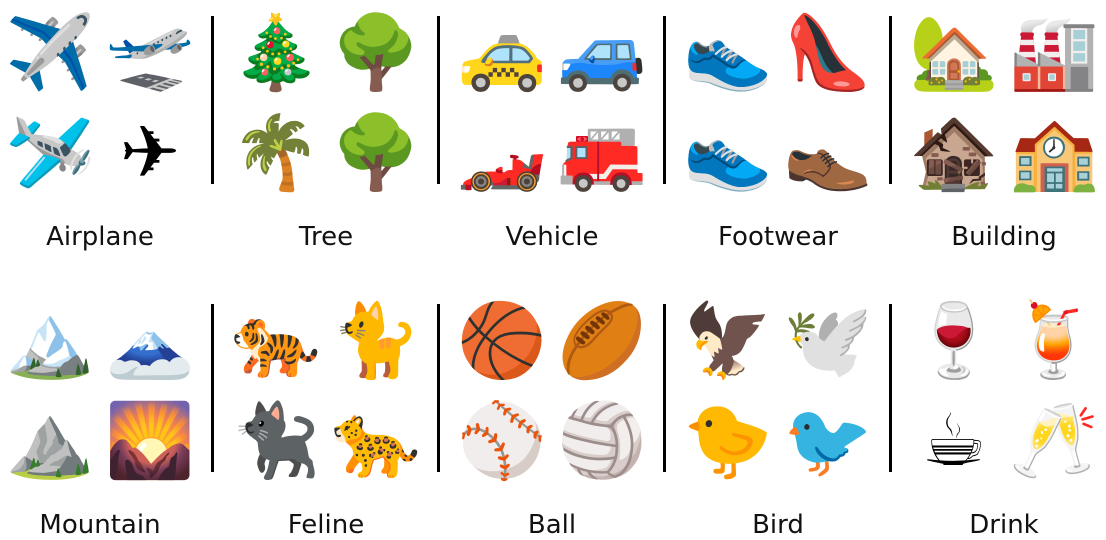 This screenshot has width=1106, height=540. What do you see at coordinates (602, 340) in the screenshot?
I see `rugby-ball-icon: 🏉` at bounding box center [602, 340].